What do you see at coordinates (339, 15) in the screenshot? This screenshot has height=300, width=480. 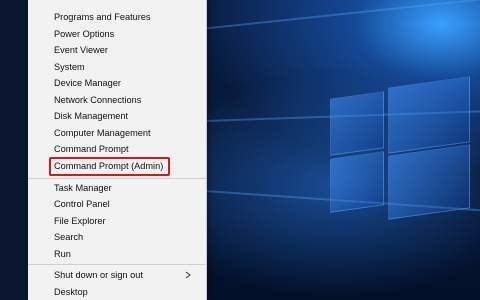 I see `light-ray` at bounding box center [339, 15].